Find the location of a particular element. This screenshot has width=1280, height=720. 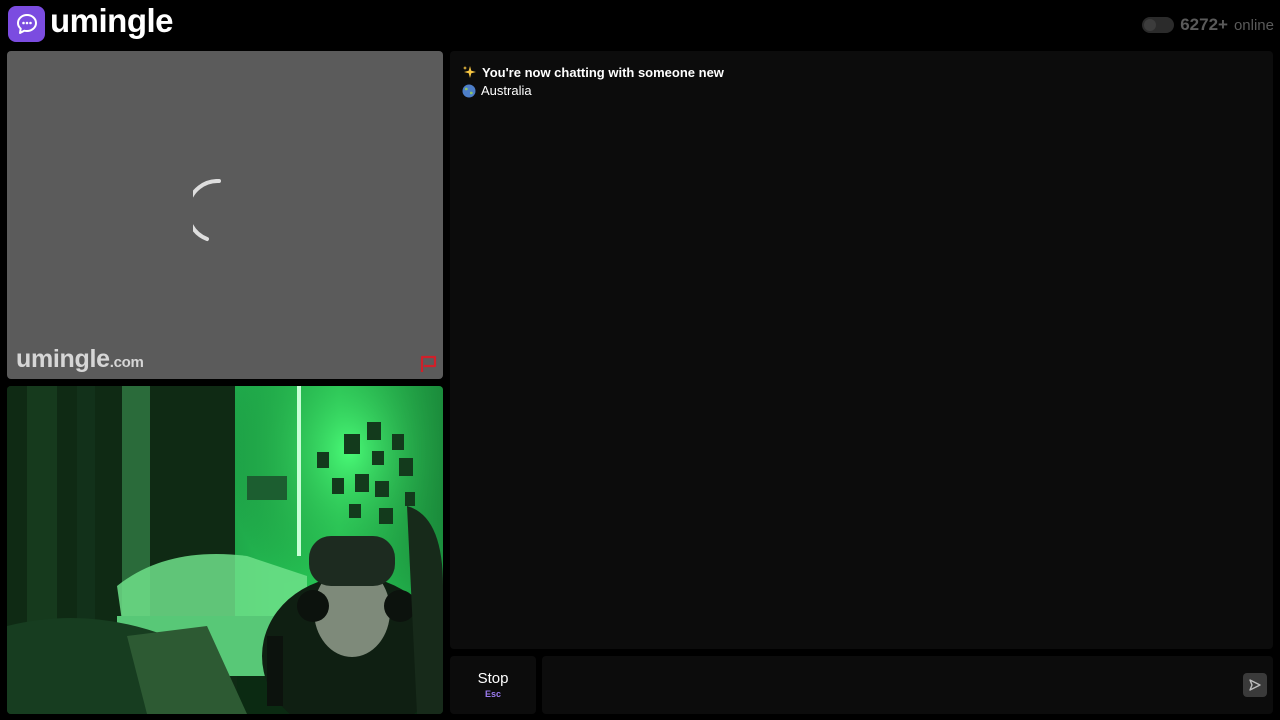

online-label: online is located at coordinates (1253, 25).